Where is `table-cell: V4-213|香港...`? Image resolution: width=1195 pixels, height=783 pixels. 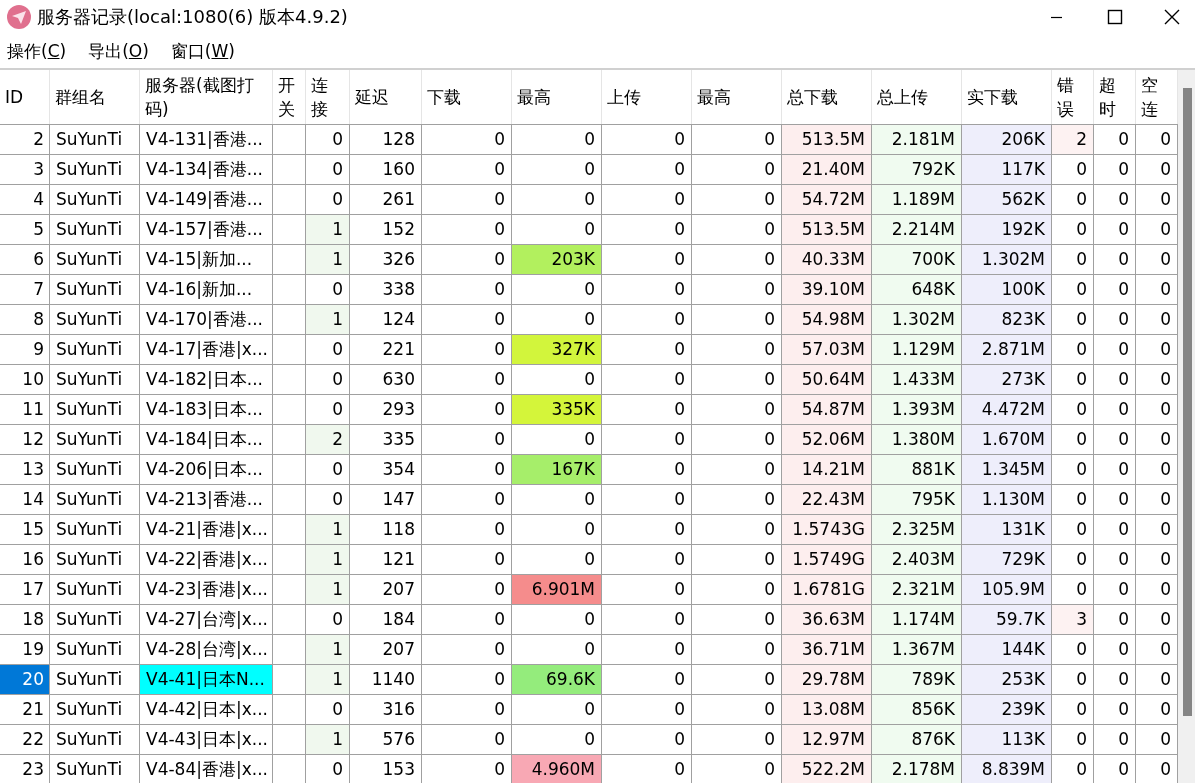
table-cell: V4-213|香港... is located at coordinates (206, 500).